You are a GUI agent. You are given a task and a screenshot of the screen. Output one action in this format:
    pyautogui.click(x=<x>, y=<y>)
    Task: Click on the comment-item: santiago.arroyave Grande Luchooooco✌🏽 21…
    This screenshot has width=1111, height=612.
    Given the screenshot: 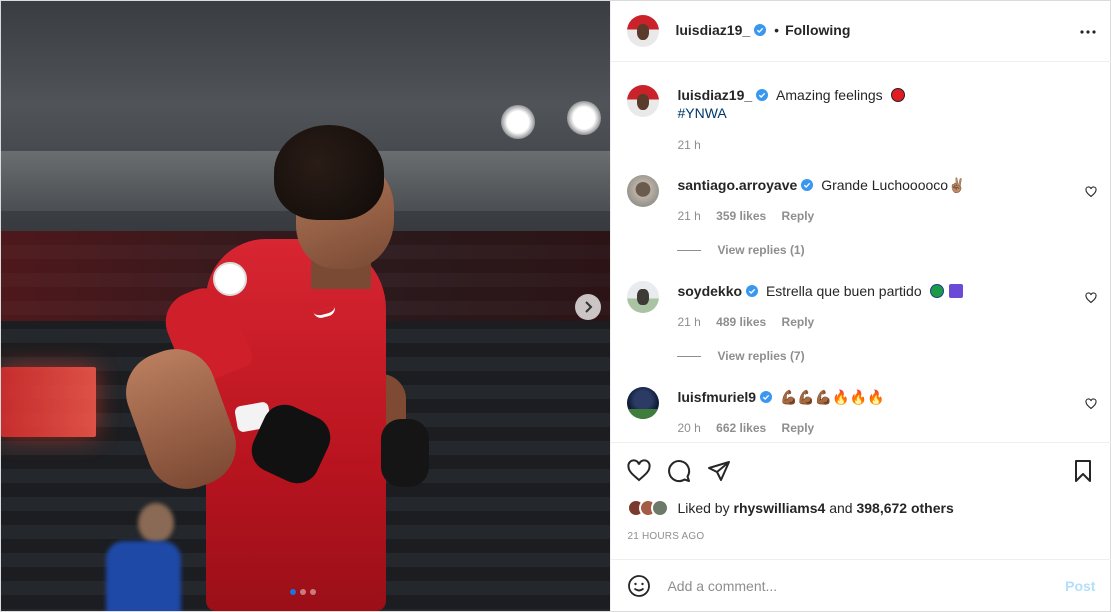 What is the action you would take?
    pyautogui.click(x=862, y=220)
    